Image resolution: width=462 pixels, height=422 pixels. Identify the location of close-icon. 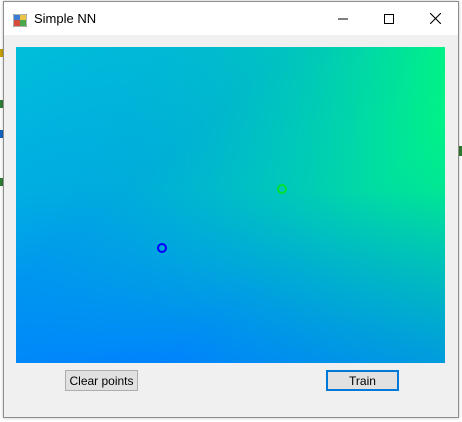
(435, 18).